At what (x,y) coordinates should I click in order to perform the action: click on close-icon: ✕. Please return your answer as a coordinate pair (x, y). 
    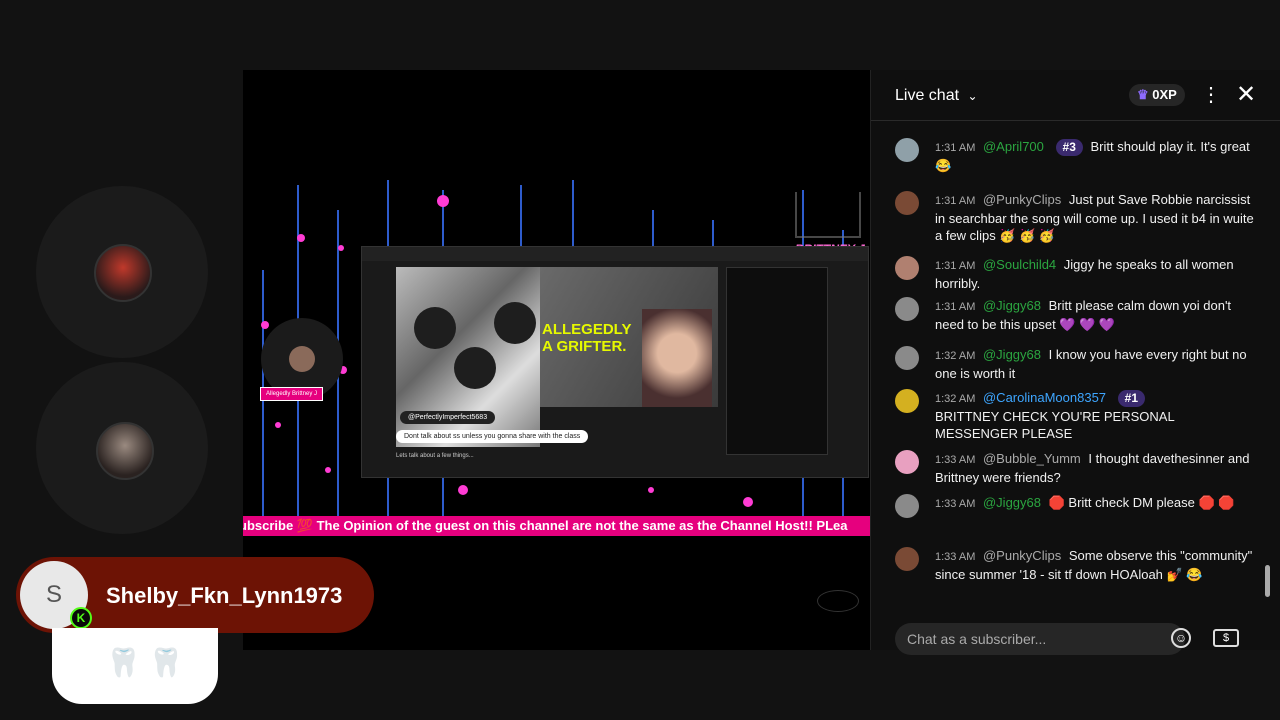
    Looking at the image, I should click on (1246, 94).